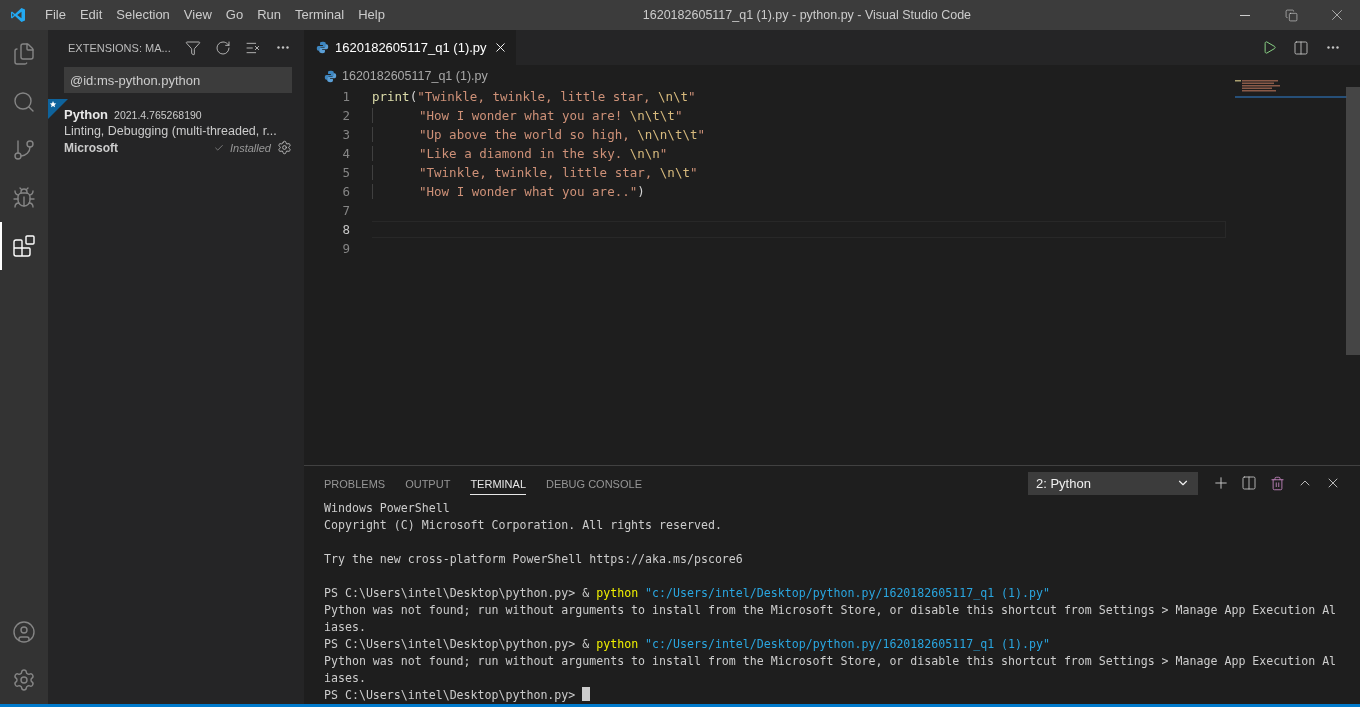 The width and height of the screenshot is (1360, 707). Describe the element at coordinates (197, 15) in the screenshot. I see `menu-item: View` at that location.